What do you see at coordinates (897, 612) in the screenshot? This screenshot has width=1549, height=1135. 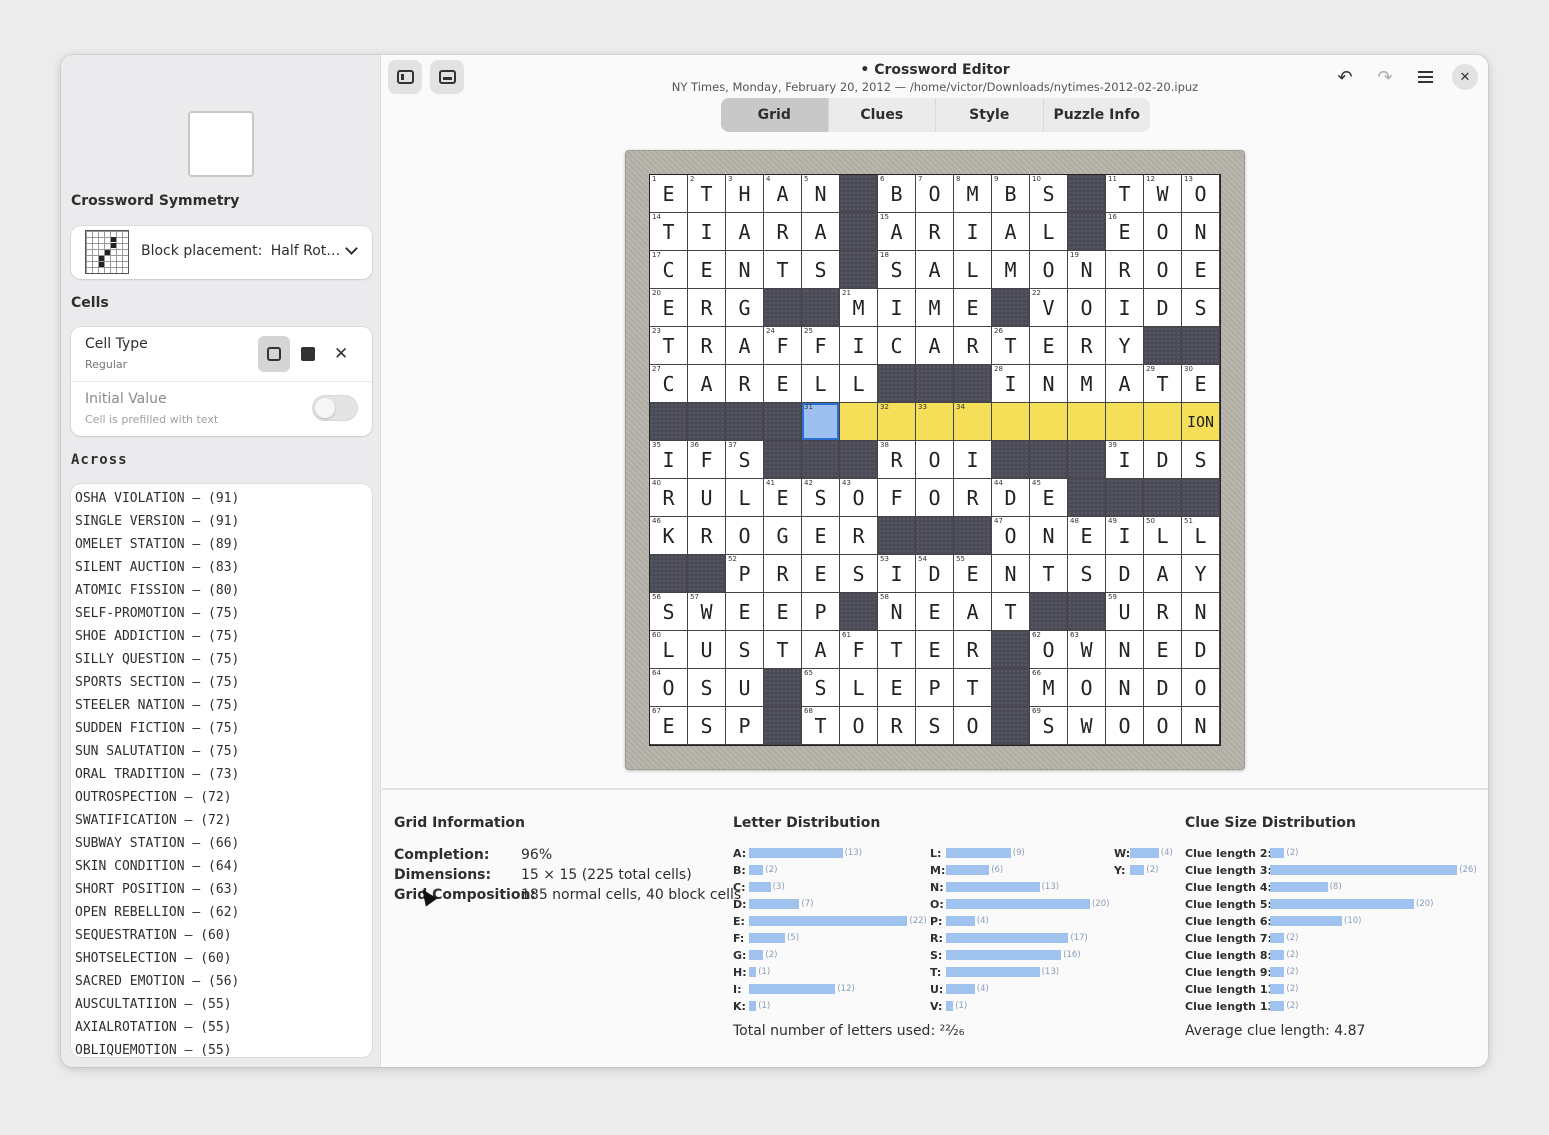 I see `grid-cell: 58 N` at bounding box center [897, 612].